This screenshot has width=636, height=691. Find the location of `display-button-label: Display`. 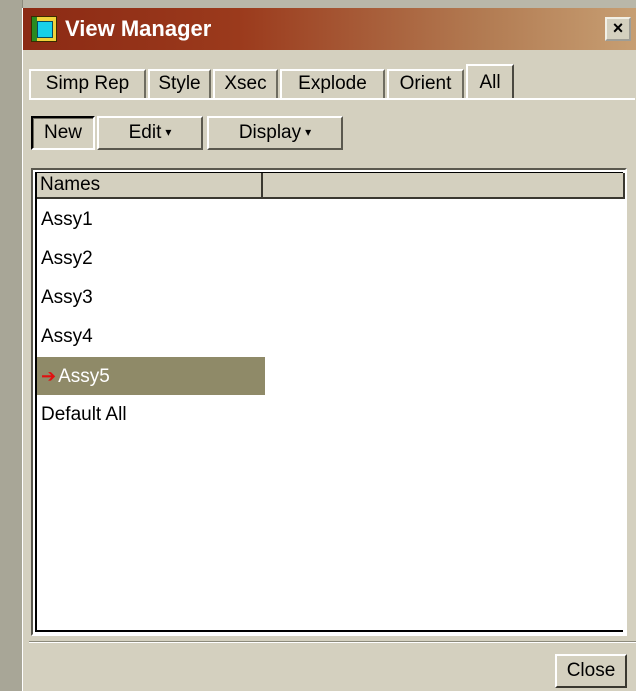

display-button-label: Display is located at coordinates (270, 132).